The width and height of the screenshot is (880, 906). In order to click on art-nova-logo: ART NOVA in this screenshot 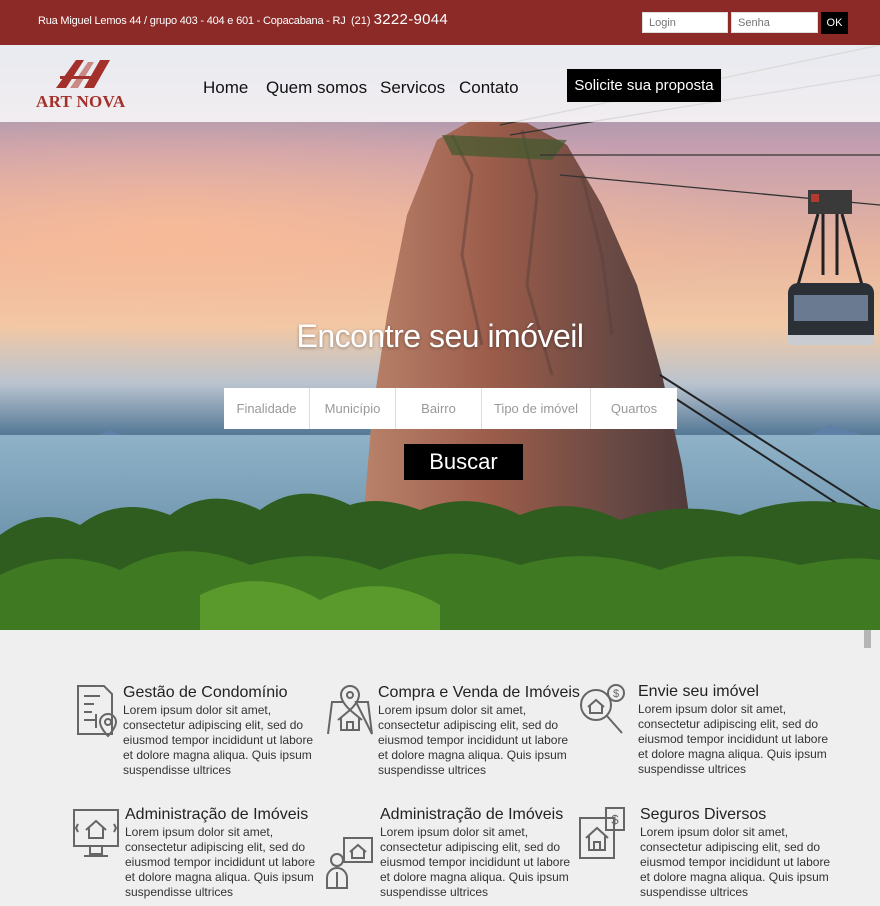, I will do `click(81, 86)`.